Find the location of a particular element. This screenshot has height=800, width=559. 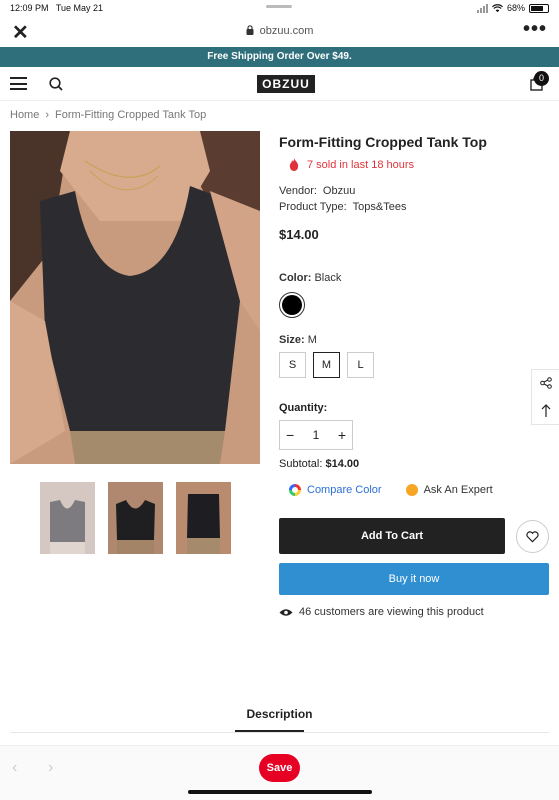

compare-color-link: Compare Color is located at coordinates (335, 490).